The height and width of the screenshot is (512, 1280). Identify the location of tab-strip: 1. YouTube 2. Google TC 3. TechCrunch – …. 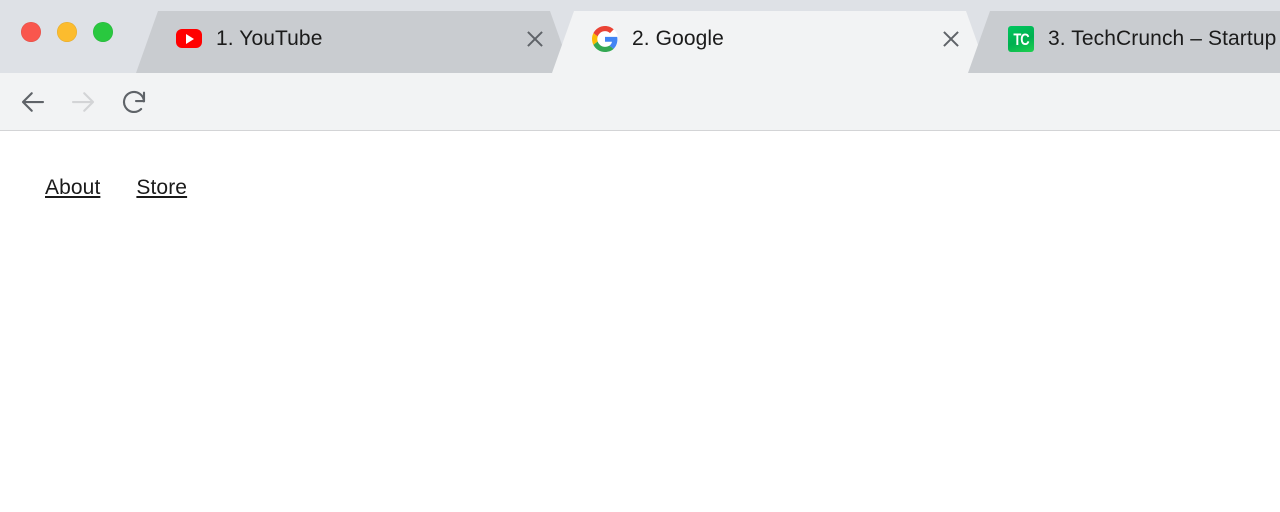
(640, 36).